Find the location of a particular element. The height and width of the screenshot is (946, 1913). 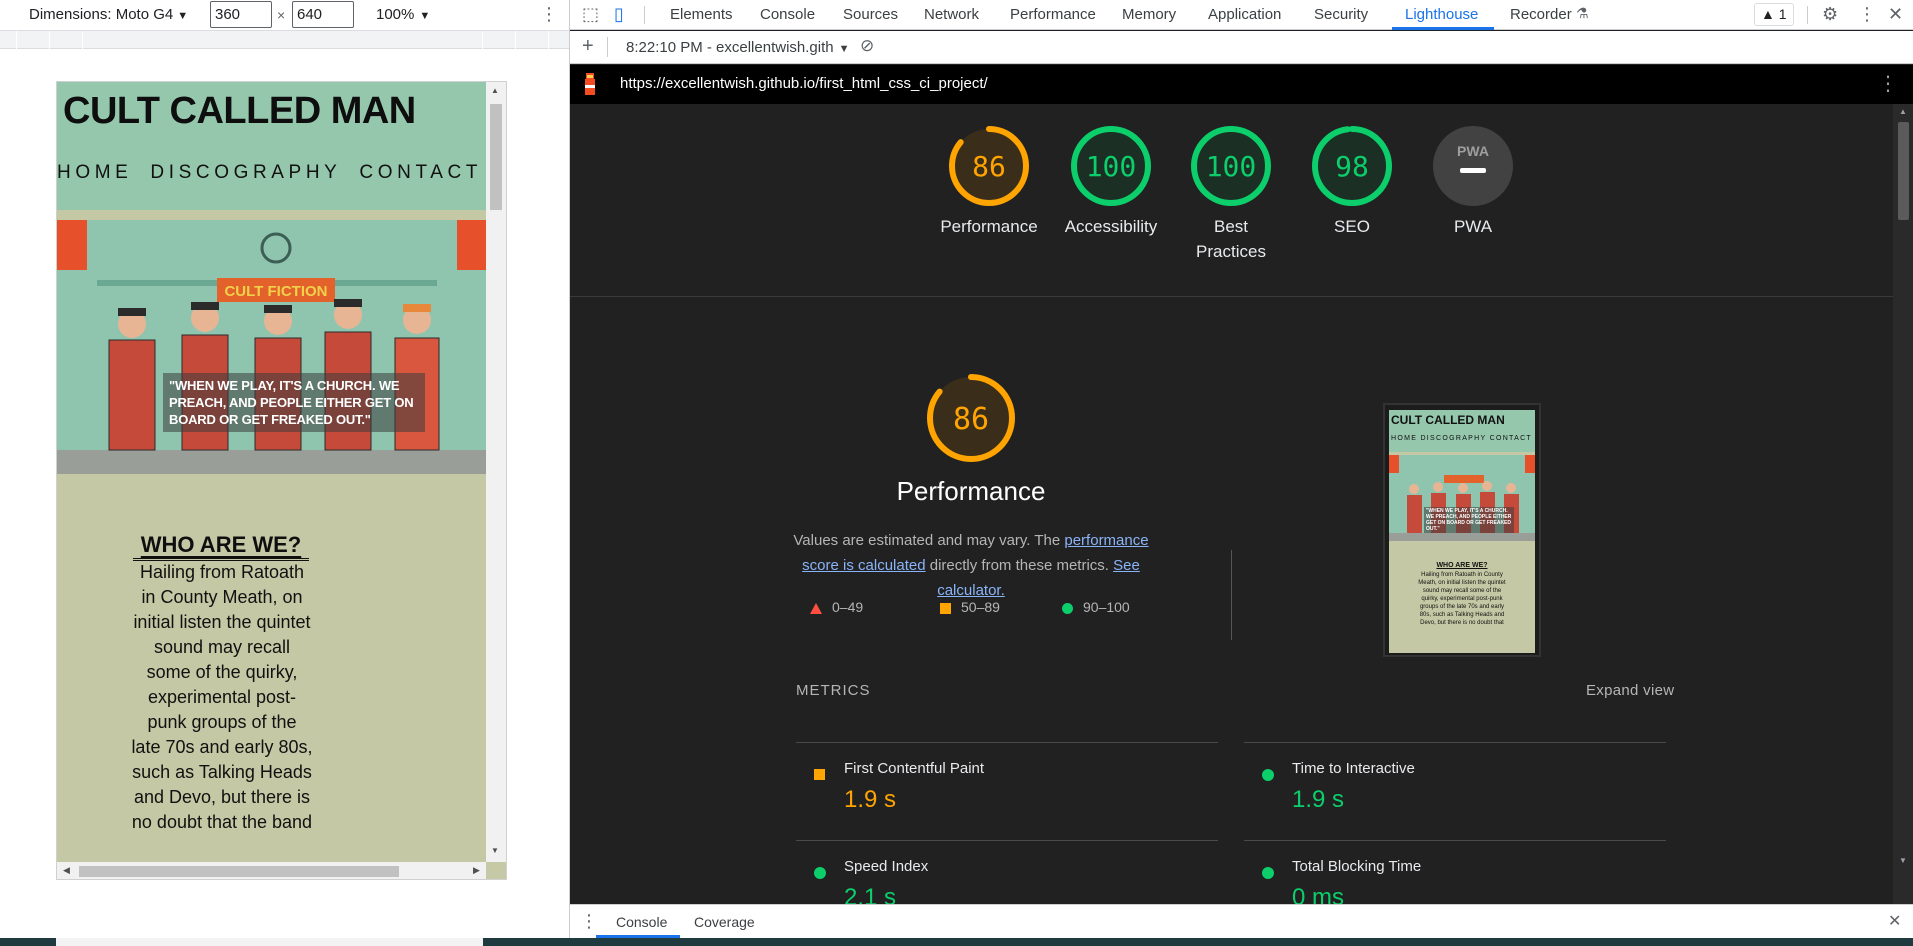

device-dimensions-select: Dimensions: Moto G4 ▼ is located at coordinates (108, 14).